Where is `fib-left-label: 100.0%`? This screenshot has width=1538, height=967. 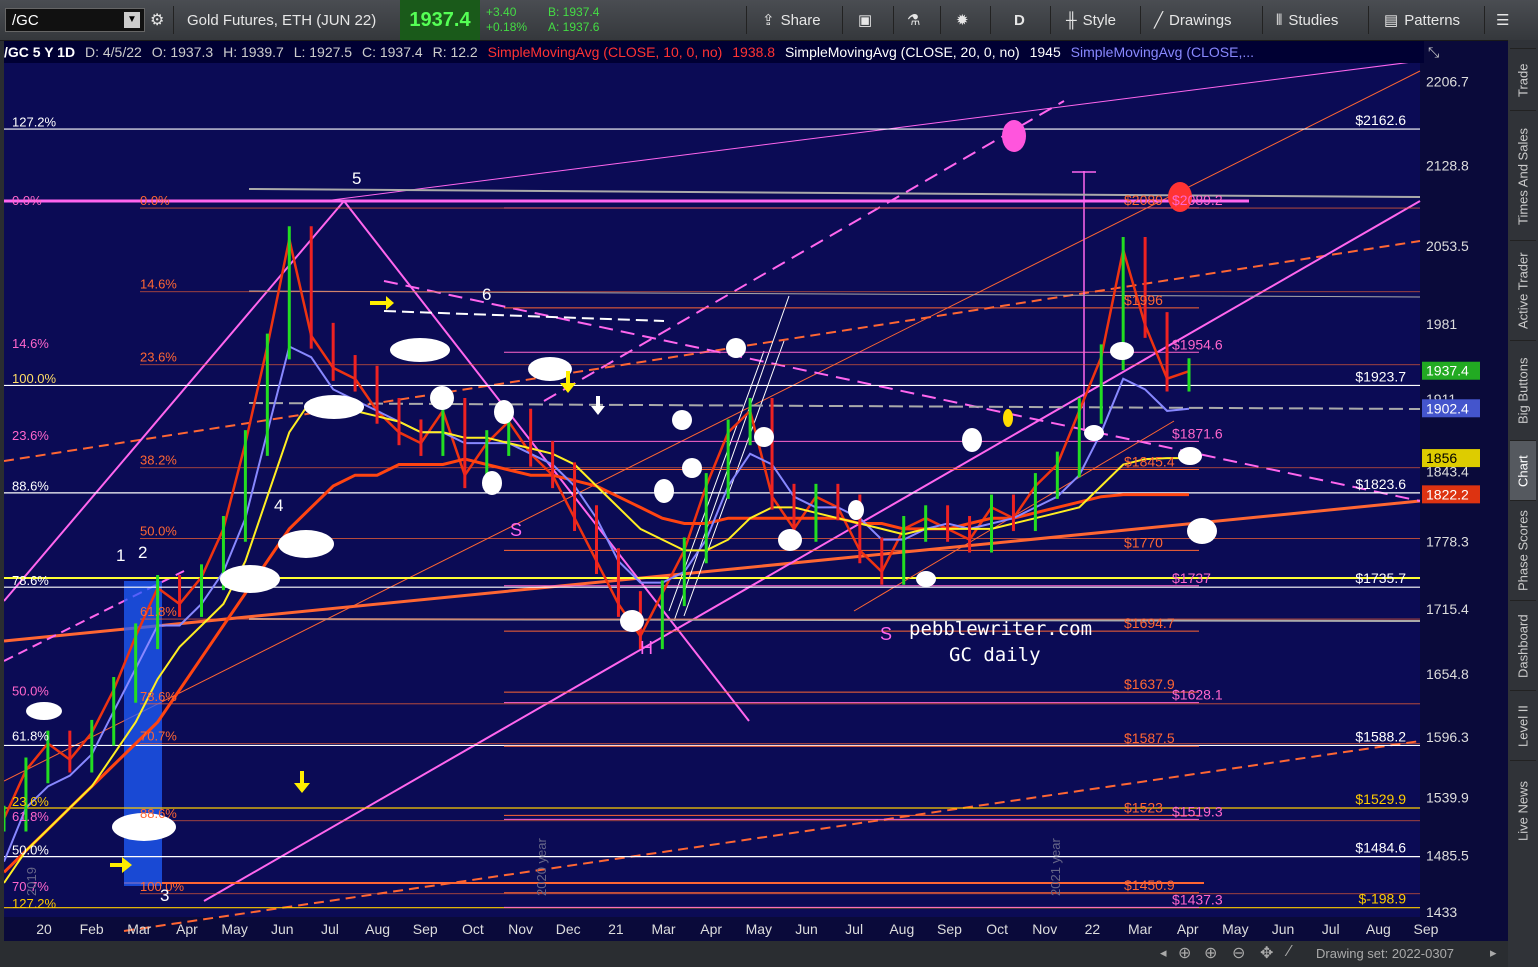 fib-left-label: 100.0% is located at coordinates (34, 378).